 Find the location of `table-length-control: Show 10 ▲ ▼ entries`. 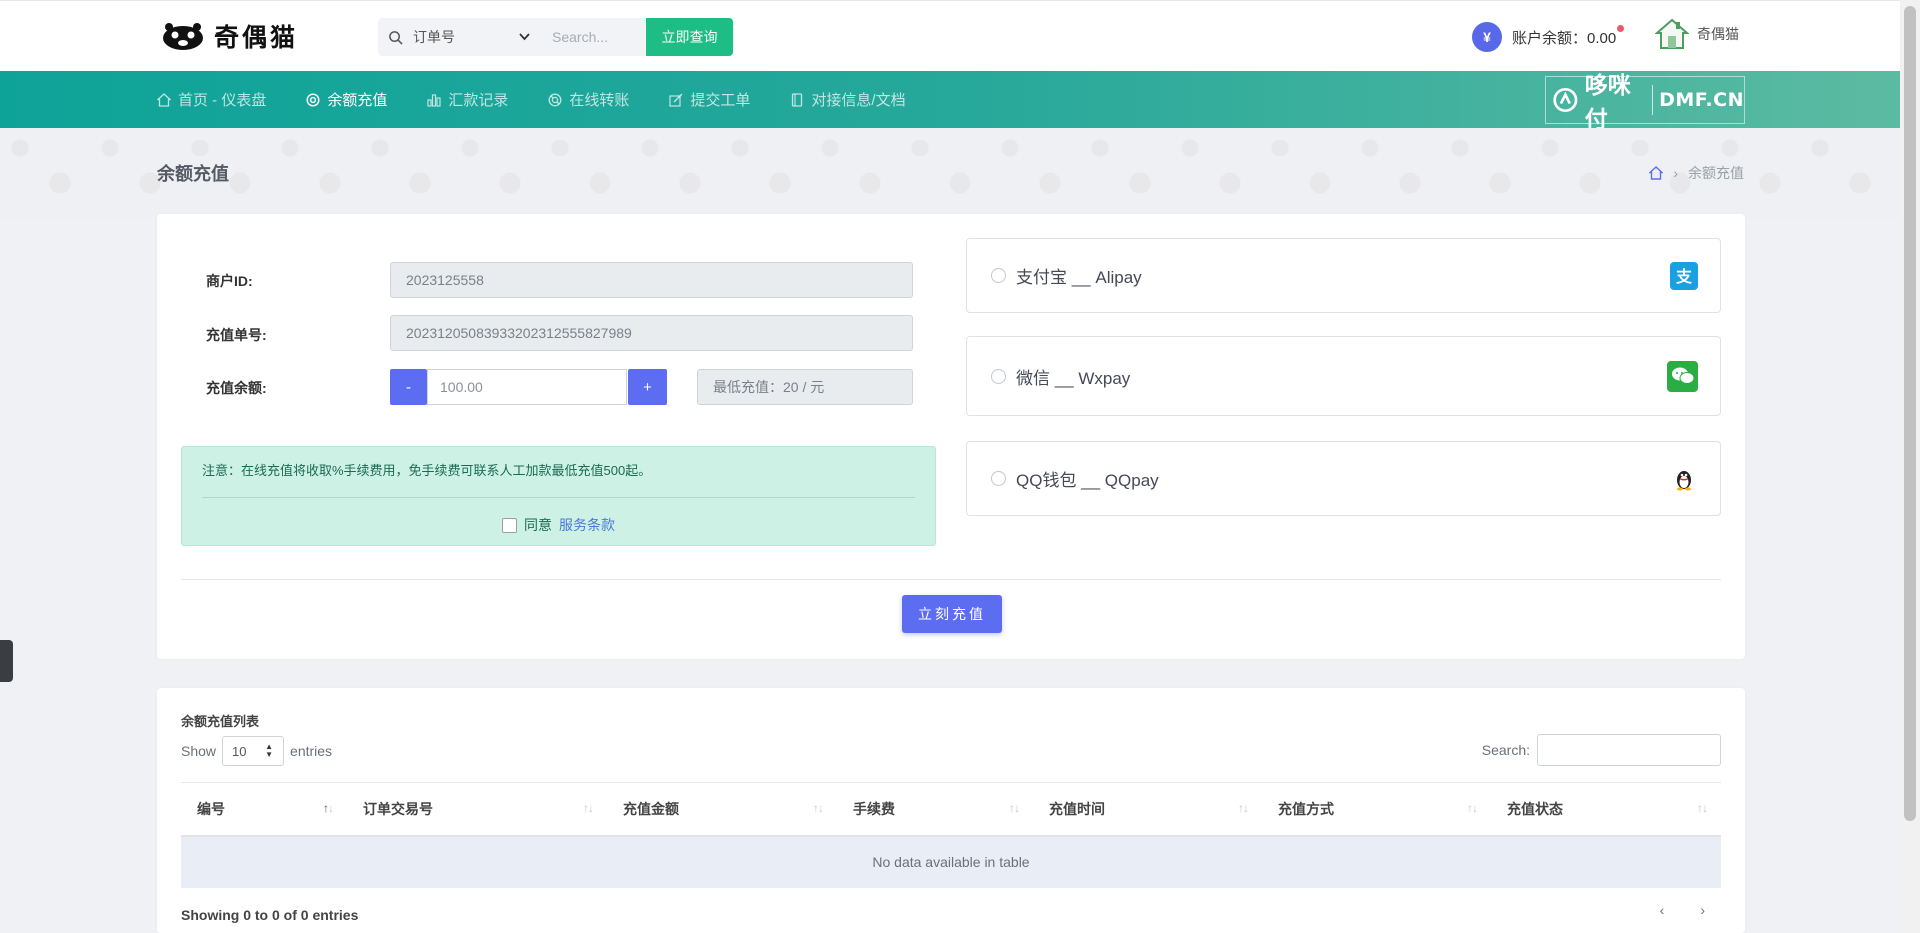

table-length-control: Show 10 ▲ ▼ entries is located at coordinates (256, 751).